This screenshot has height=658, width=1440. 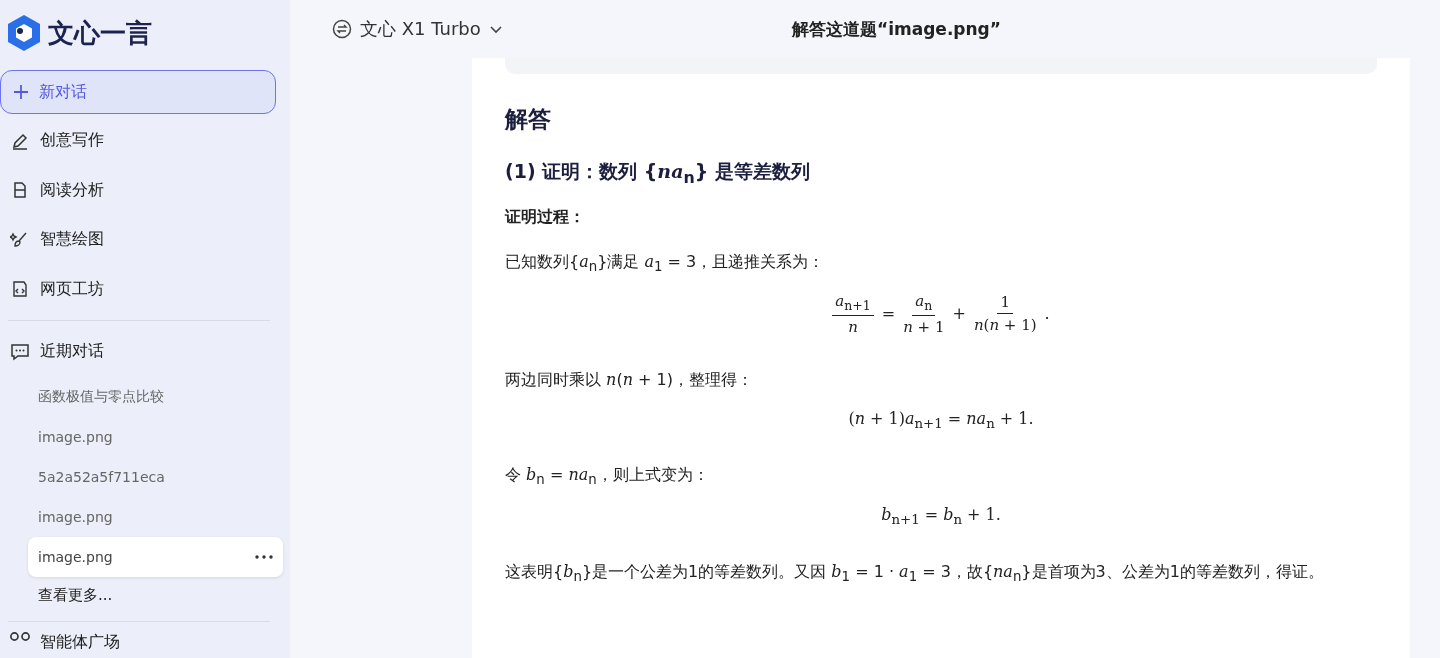 I want to click on equation-text: b$_{n+1}$ = b$_{n}$ + 1., so click(x=941, y=516).